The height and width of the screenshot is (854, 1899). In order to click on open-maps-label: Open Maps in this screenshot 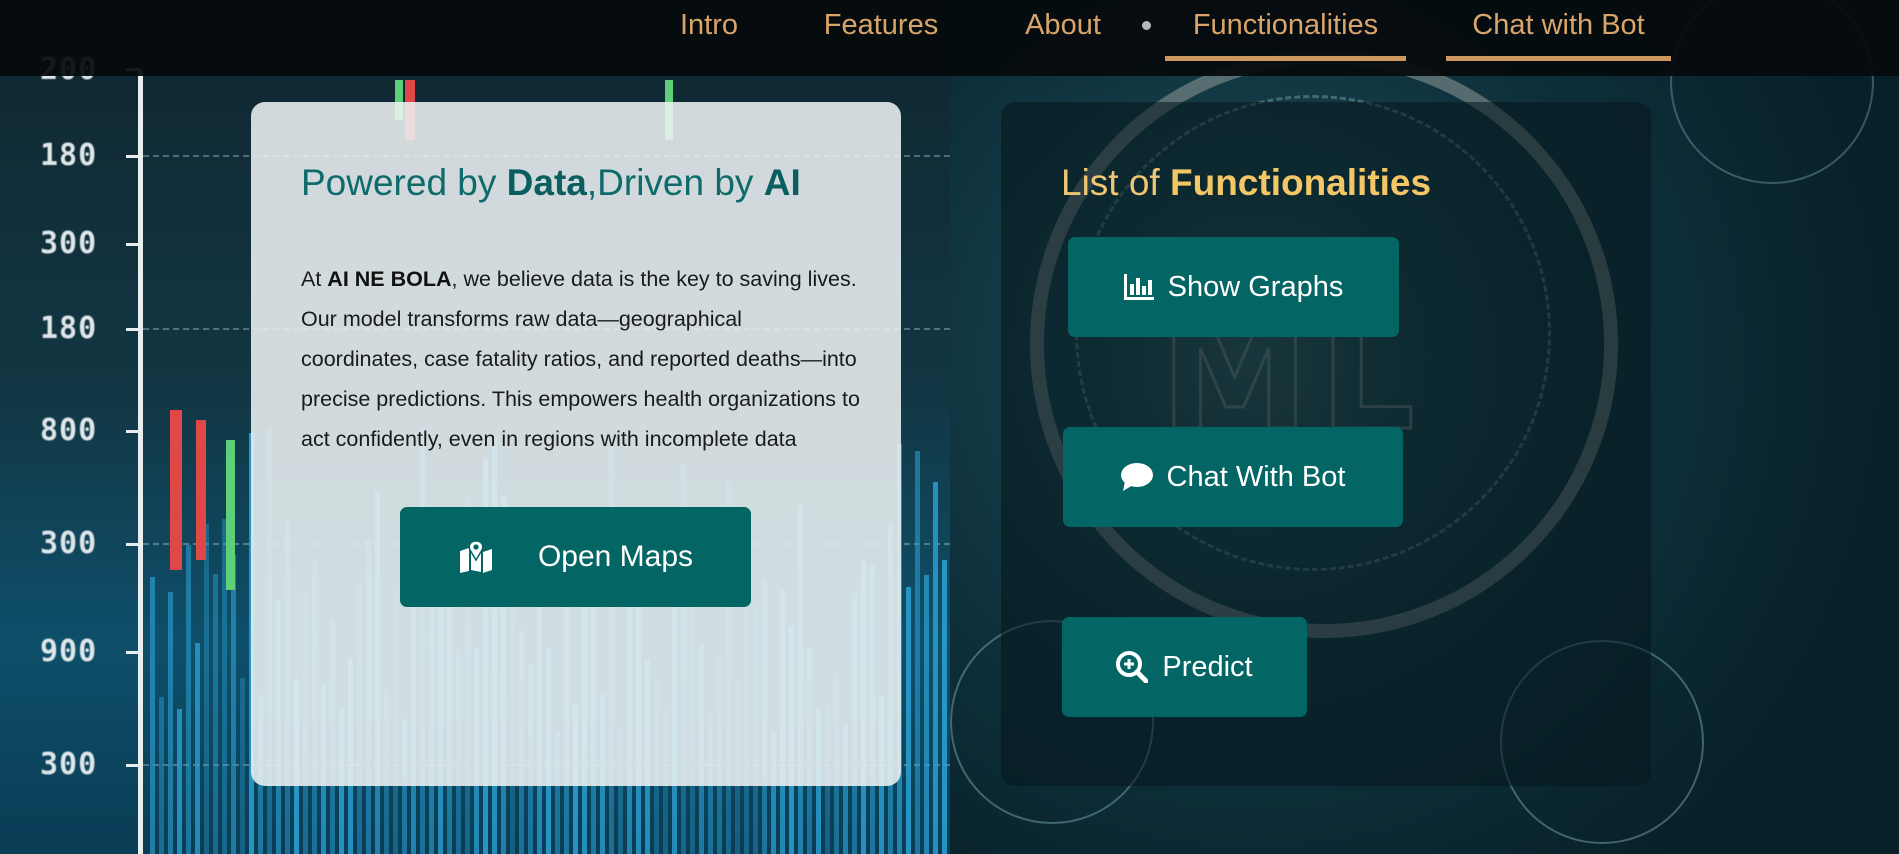, I will do `click(615, 556)`.